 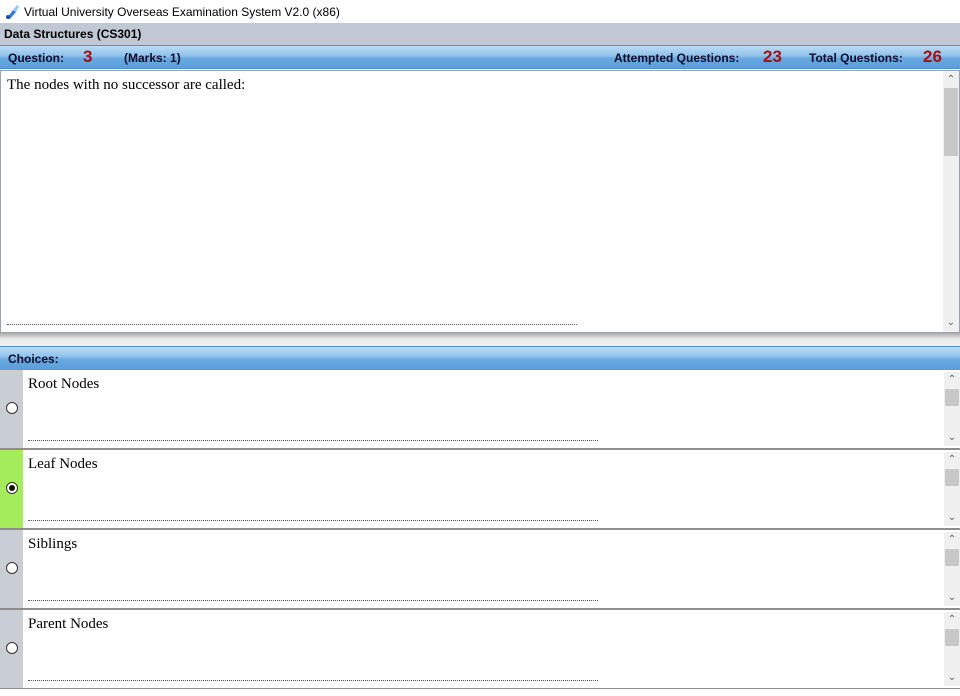 I want to click on question-number: 3, so click(x=88, y=56).